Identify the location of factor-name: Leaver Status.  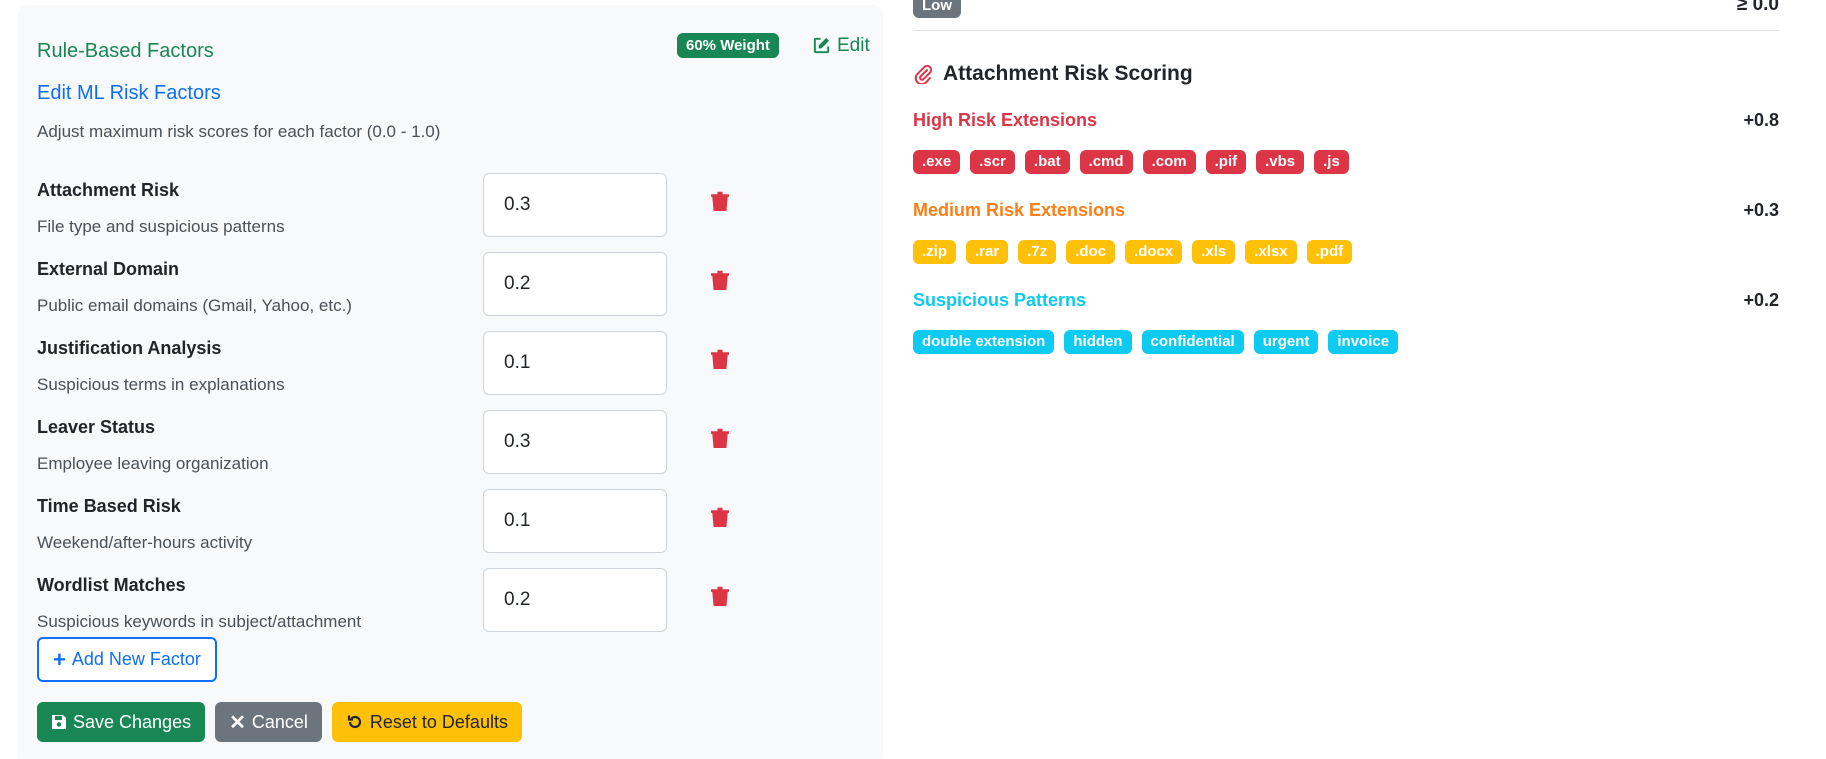
(96, 427).